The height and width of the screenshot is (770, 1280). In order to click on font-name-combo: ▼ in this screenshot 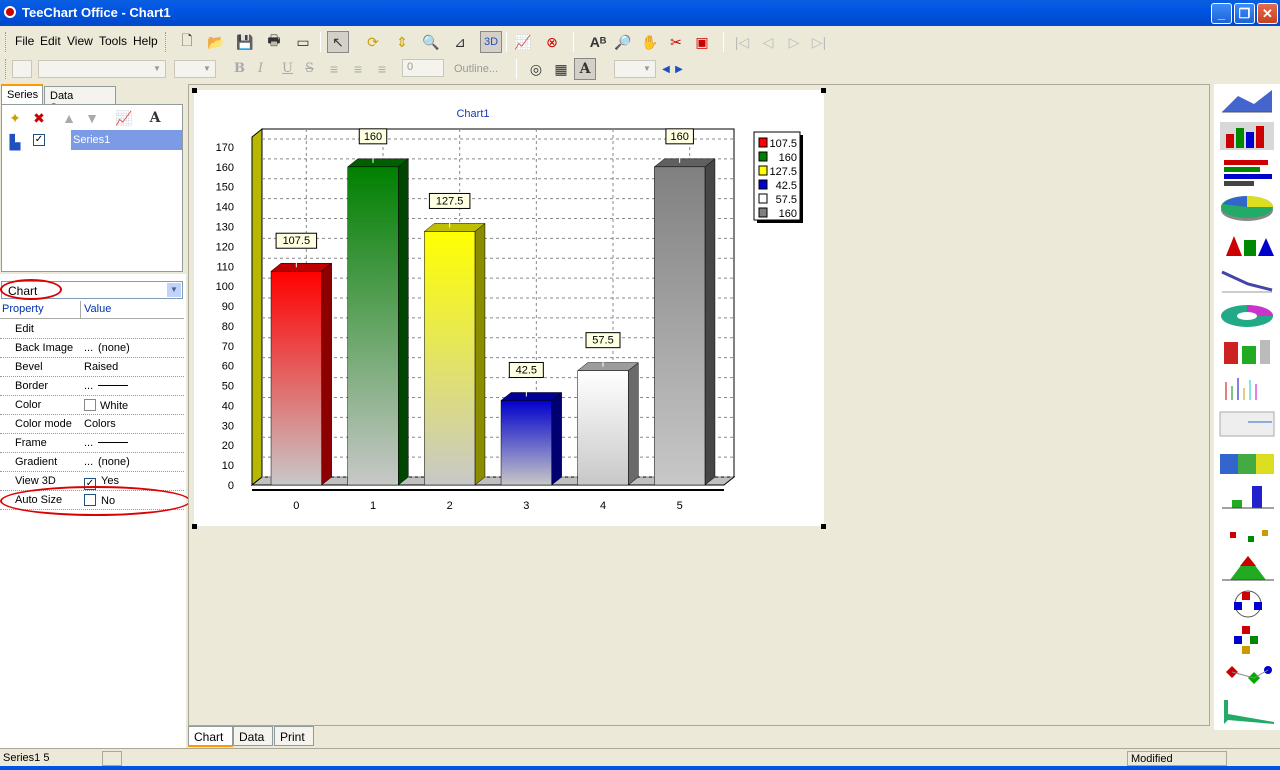, I will do `click(102, 69)`.